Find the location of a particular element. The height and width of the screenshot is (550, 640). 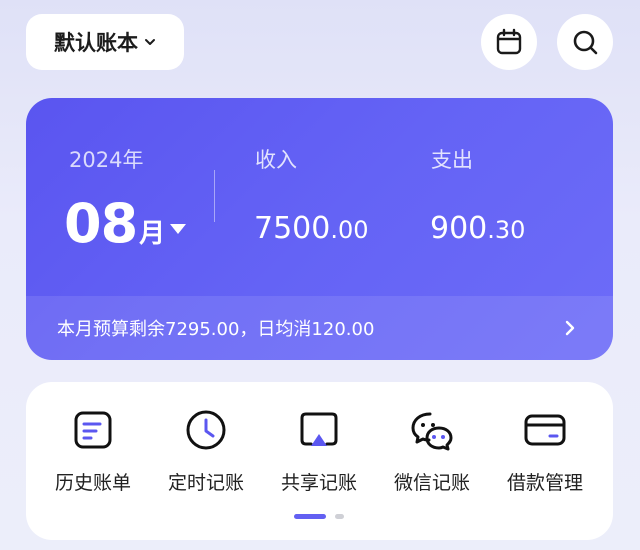

wechat-icon is located at coordinates (432, 431).